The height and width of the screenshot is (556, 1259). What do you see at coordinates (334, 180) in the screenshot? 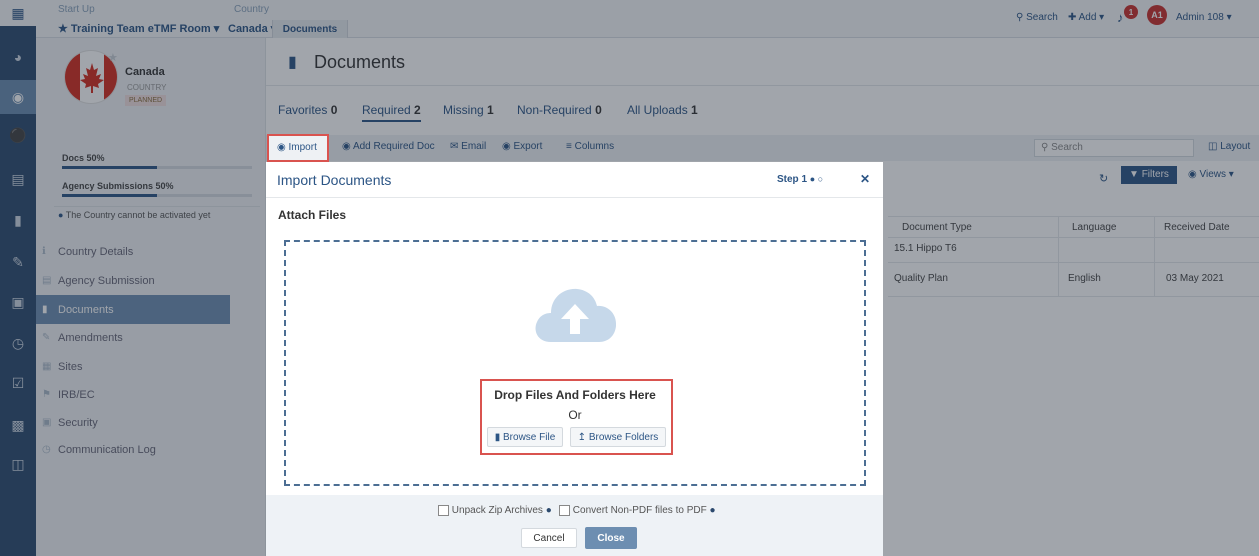
I see `dialog-title: Import Documents` at bounding box center [334, 180].